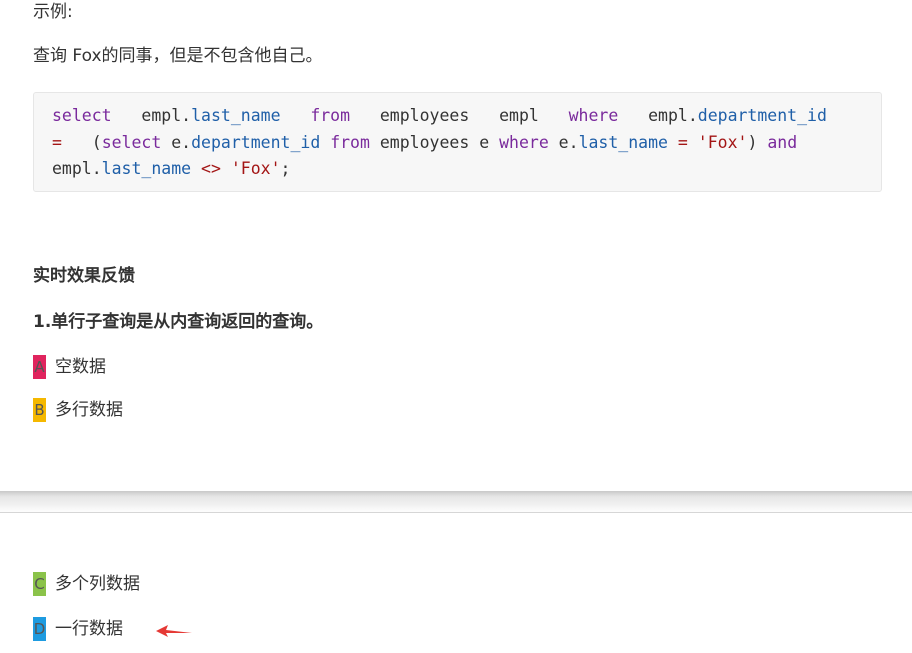 This screenshot has height=653, width=912. I want to click on divider-line, so click(456, 512).